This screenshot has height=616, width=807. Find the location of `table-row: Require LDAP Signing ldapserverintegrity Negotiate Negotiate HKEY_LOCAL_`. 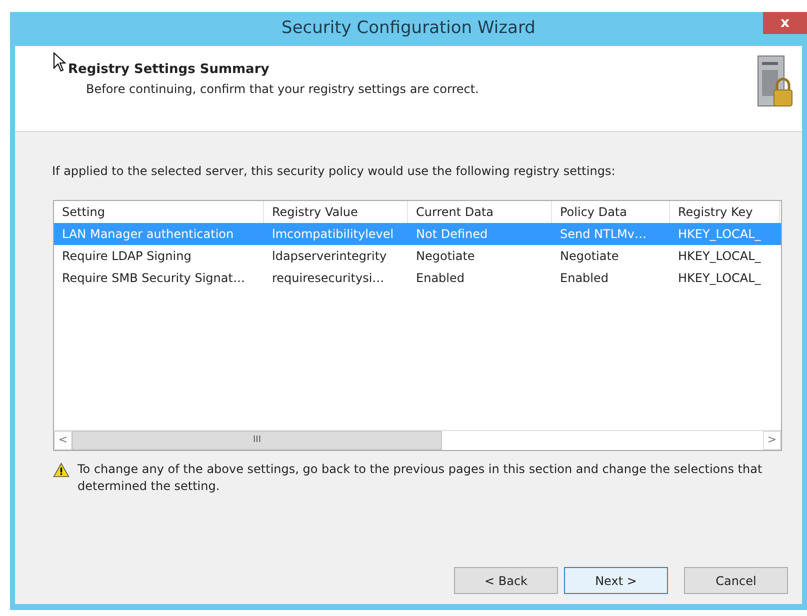

table-row: Require LDAP Signing ldapserverintegrity Negotiate Negotiate HKEY_LOCAL_ is located at coordinates (417, 256).